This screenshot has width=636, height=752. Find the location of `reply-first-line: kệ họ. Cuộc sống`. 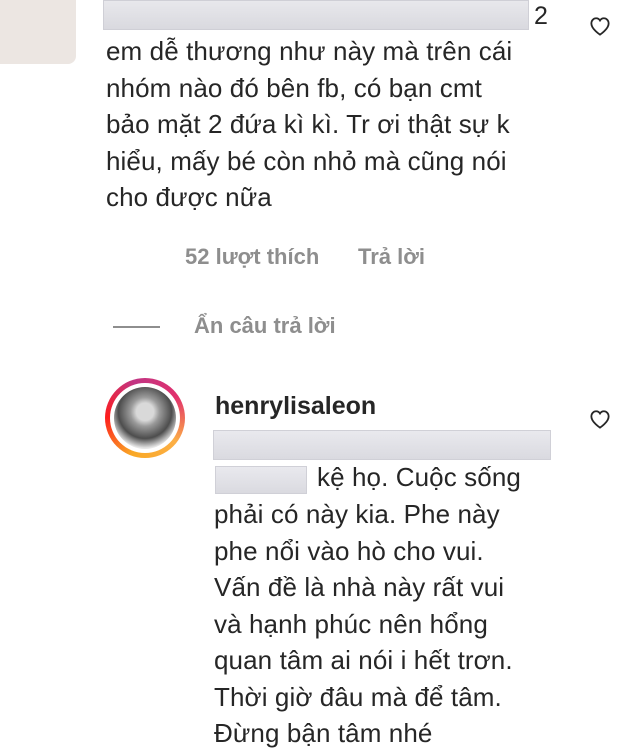

reply-first-line: kệ họ. Cuộc sống is located at coordinates (419, 477).